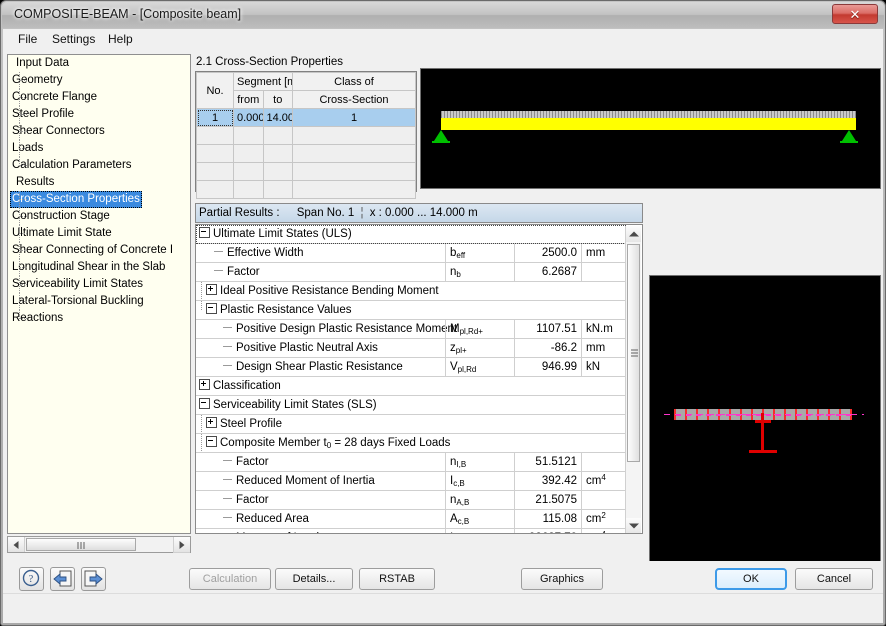 The image size is (886, 626). Describe the element at coordinates (120, 40) in the screenshot. I see `menu-help: Help` at that location.